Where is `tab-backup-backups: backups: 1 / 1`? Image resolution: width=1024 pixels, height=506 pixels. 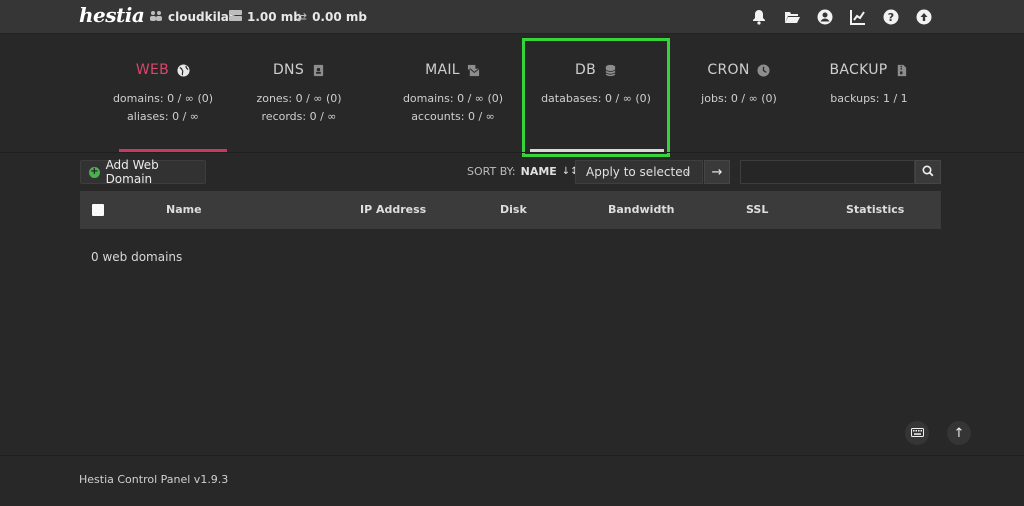 tab-backup-backups: backups: 1 / 1 is located at coordinates (869, 98).